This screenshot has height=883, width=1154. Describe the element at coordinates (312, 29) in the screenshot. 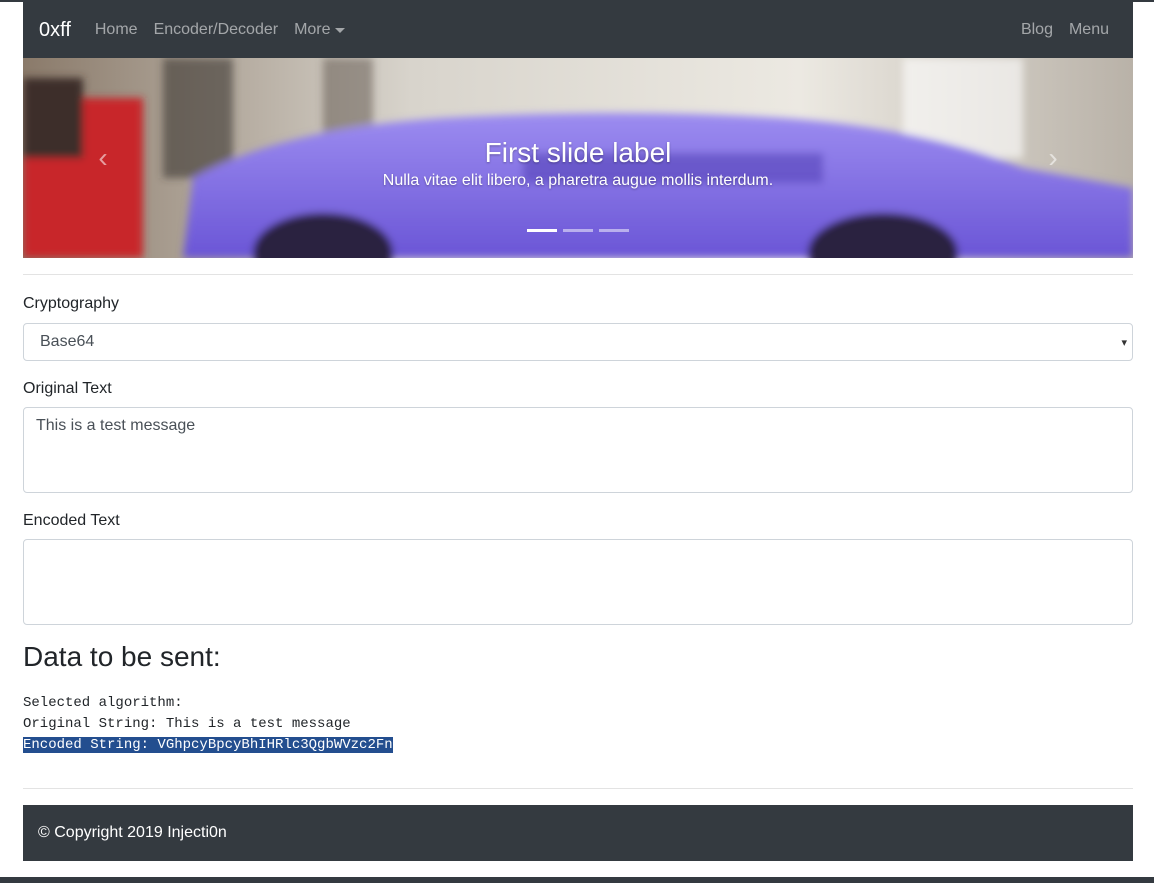

I see `nav-more-label: More` at that location.